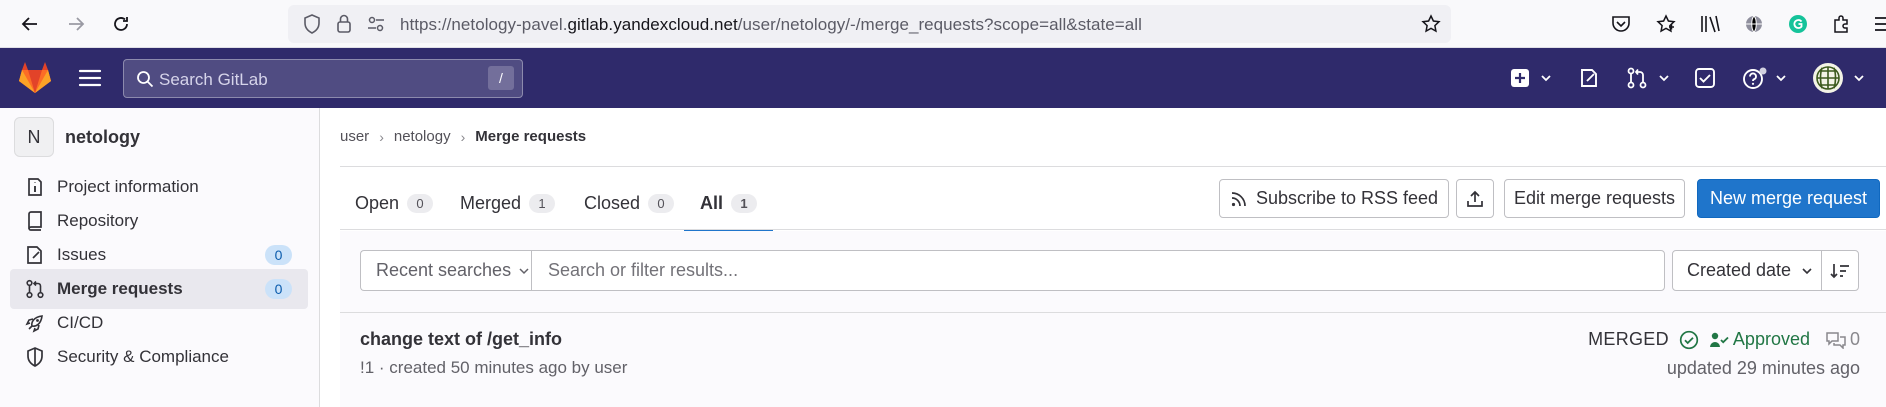  Describe the element at coordinates (213, 79) in the screenshot. I see `search-placeholder: Search GitLab` at that location.